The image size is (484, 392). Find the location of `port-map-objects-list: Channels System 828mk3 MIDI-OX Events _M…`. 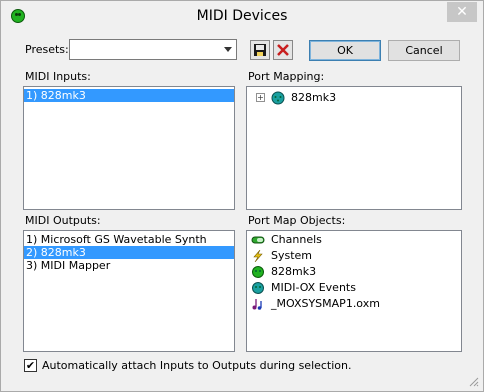

port-map-objects-list: Channels System 828mk3 MIDI-OX Events _M… is located at coordinates (354, 291).